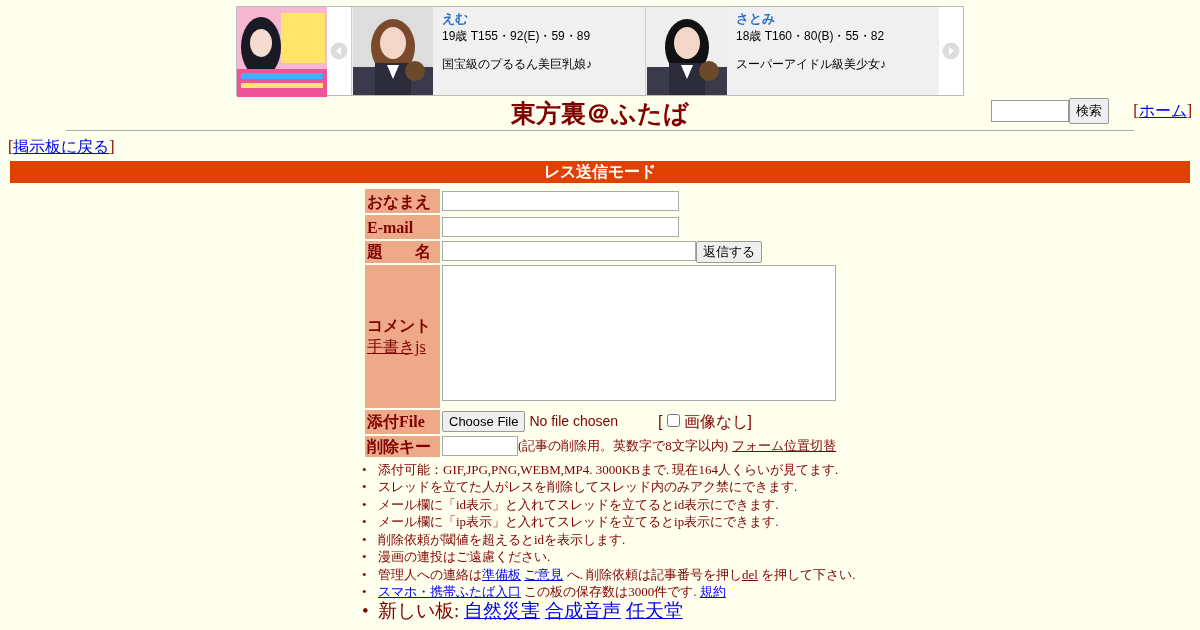 The image size is (1200, 630). What do you see at coordinates (399, 446) in the screenshot?
I see `field-label: 削除キー` at bounding box center [399, 446].